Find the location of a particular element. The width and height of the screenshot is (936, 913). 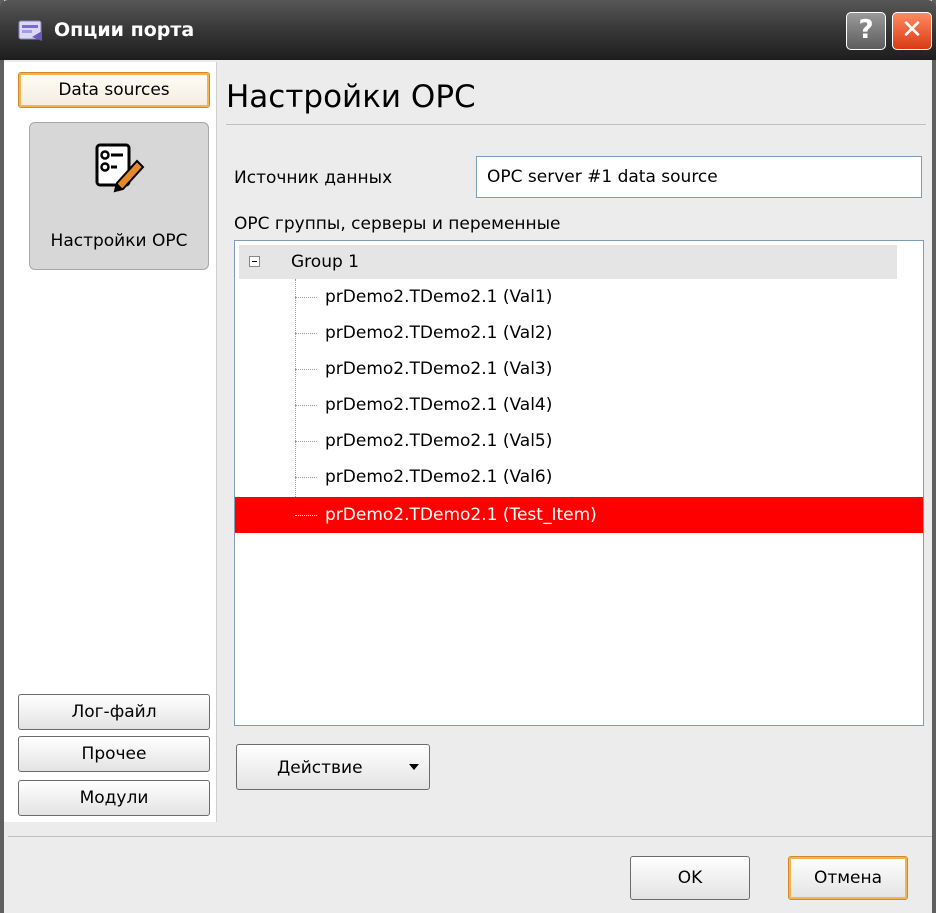

modules-button: Модули is located at coordinates (114, 798).